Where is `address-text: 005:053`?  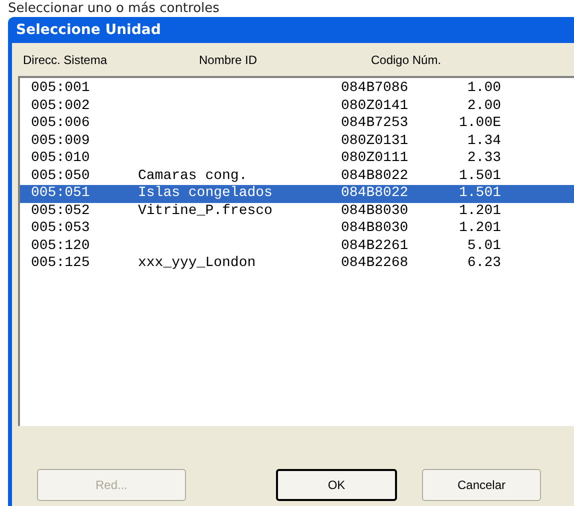
address-text: 005:053 is located at coordinates (61, 229).